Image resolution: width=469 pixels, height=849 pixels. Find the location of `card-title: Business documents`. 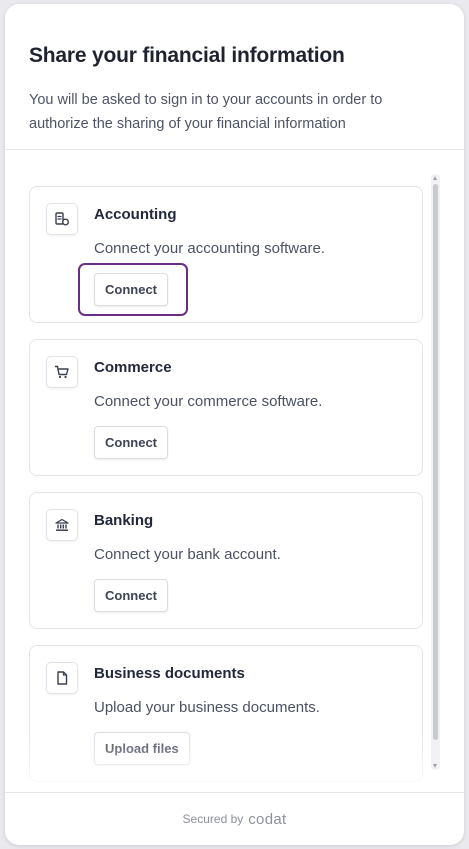

card-title: Business documents is located at coordinates (169, 673).